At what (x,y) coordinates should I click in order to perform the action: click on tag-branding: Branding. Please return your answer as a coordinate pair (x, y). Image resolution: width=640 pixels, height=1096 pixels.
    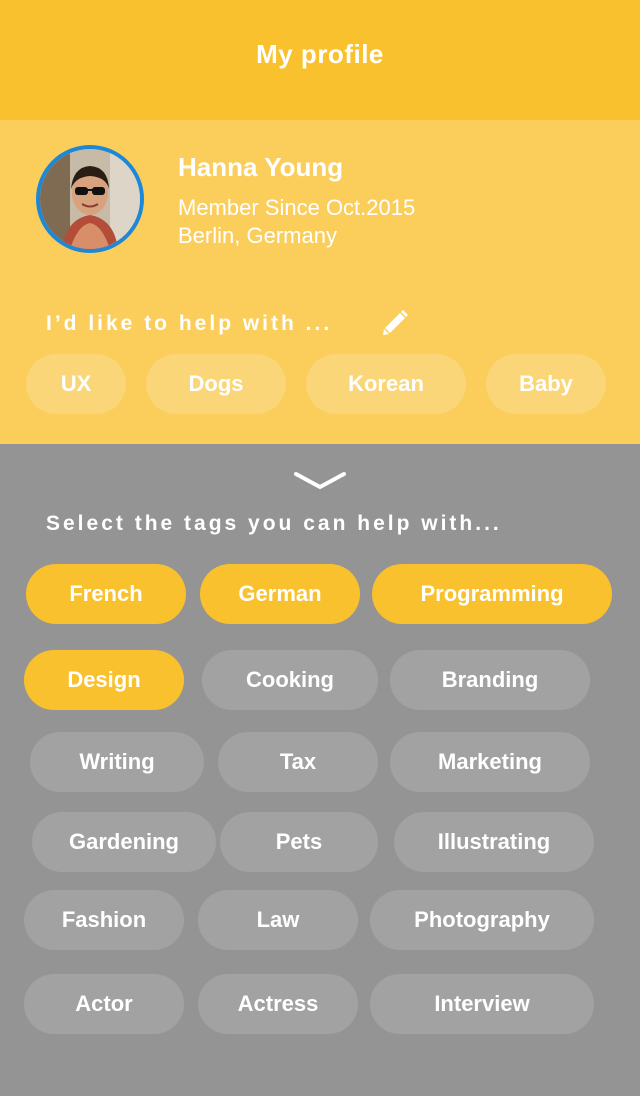
    Looking at the image, I should click on (490, 680).